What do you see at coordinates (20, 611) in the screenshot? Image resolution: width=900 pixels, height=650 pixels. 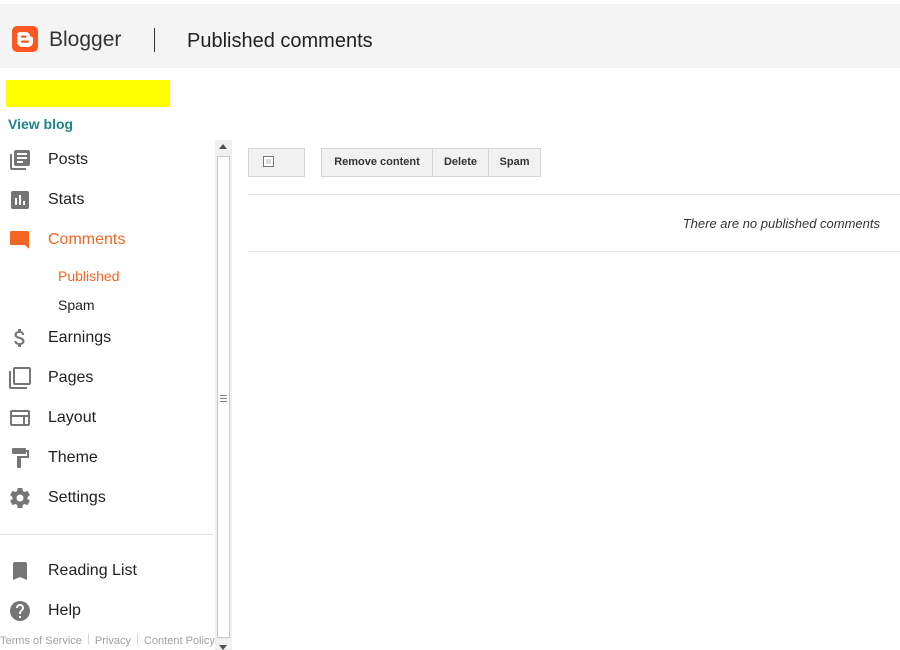 I see `help-icon` at bounding box center [20, 611].